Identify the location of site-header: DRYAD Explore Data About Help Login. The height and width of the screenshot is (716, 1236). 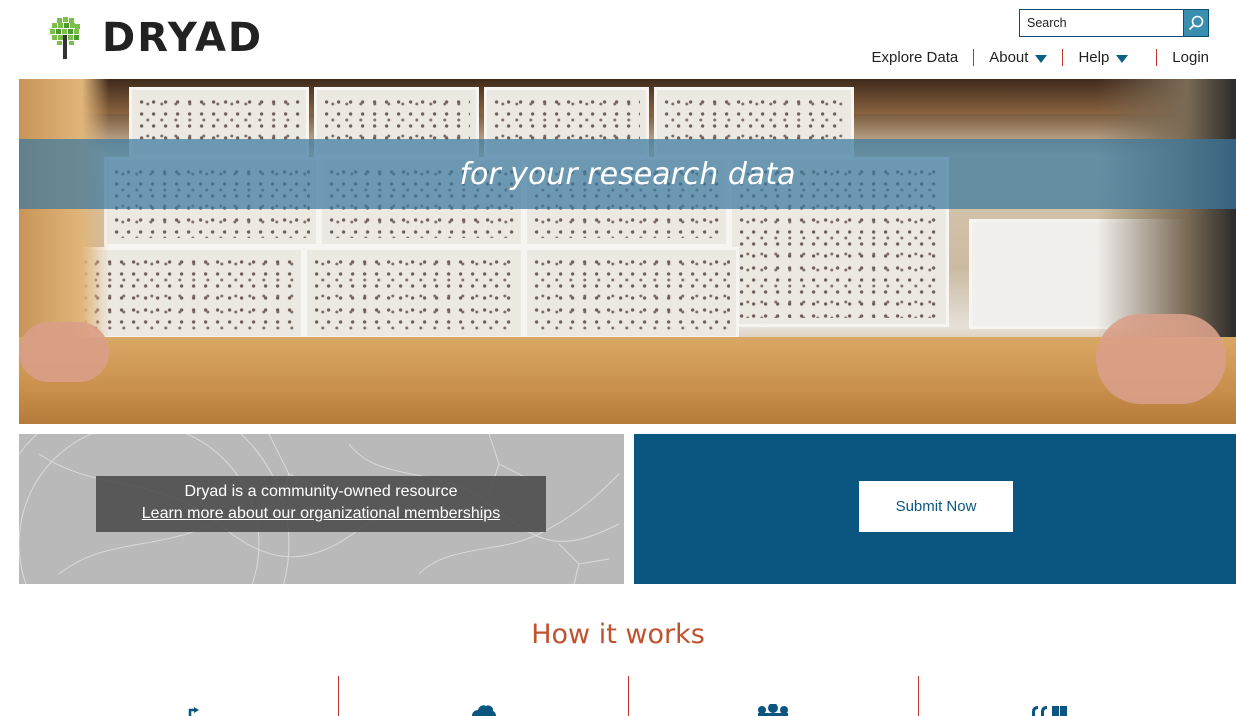
(618, 39).